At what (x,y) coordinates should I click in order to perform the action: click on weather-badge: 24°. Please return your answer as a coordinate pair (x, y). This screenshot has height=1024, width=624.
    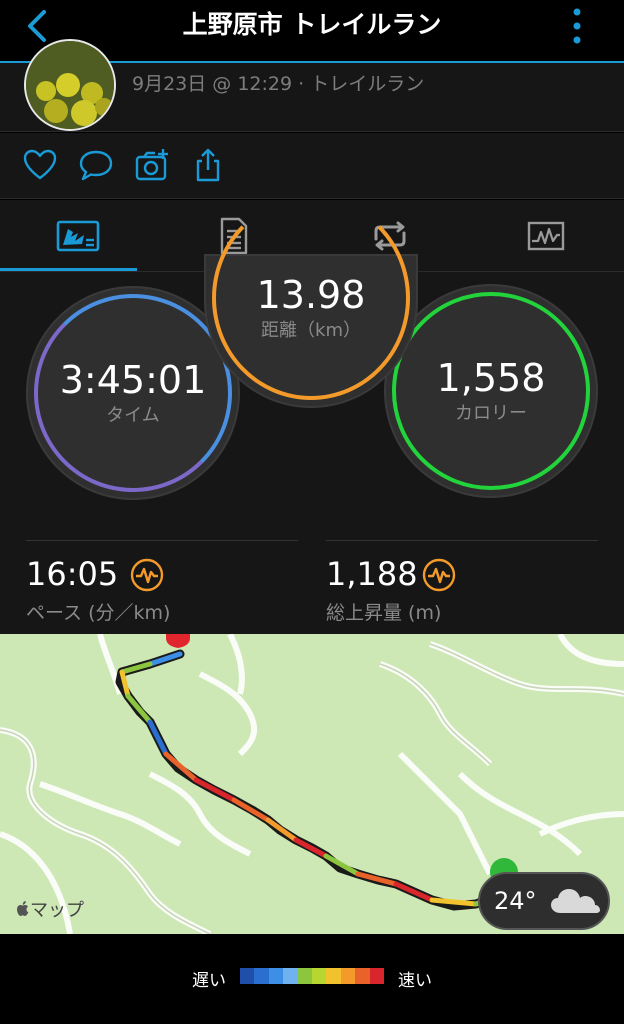
    Looking at the image, I should click on (544, 901).